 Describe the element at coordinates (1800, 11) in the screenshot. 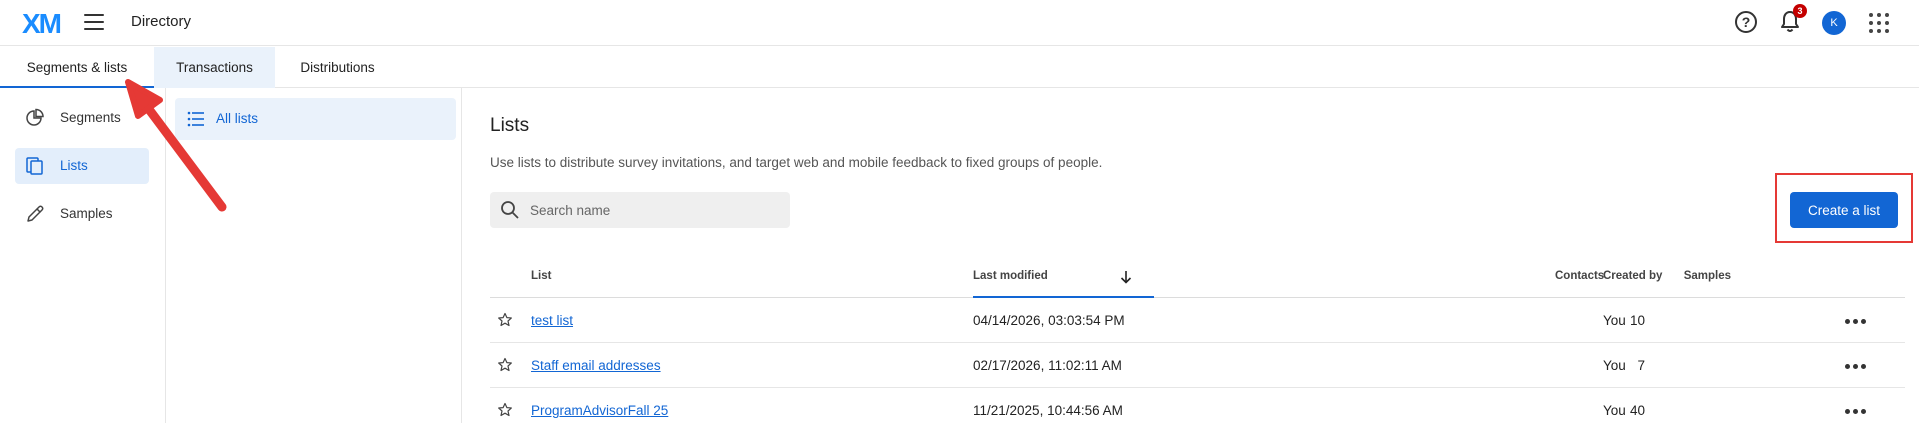

I see `notification-badge: 3` at that location.